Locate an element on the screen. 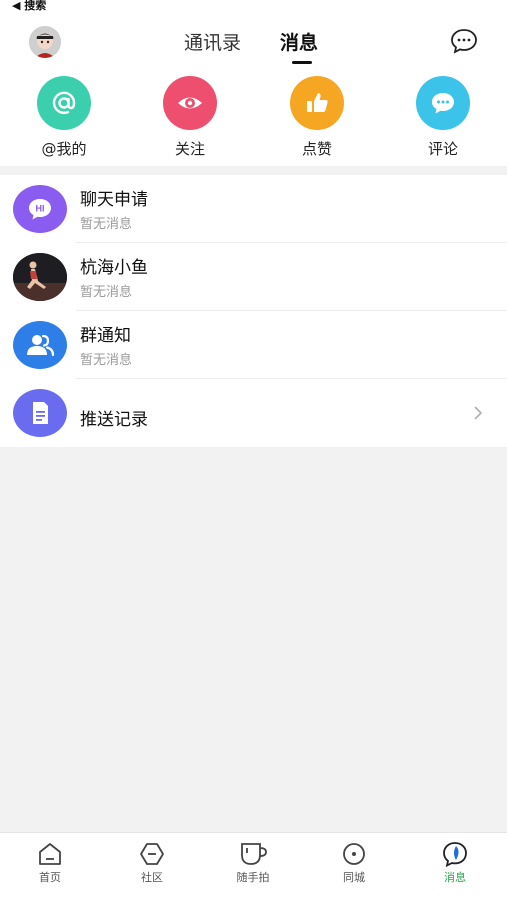 The height and width of the screenshot is (900, 507). bottom-tab-home: 首页 is located at coordinates (50, 863).